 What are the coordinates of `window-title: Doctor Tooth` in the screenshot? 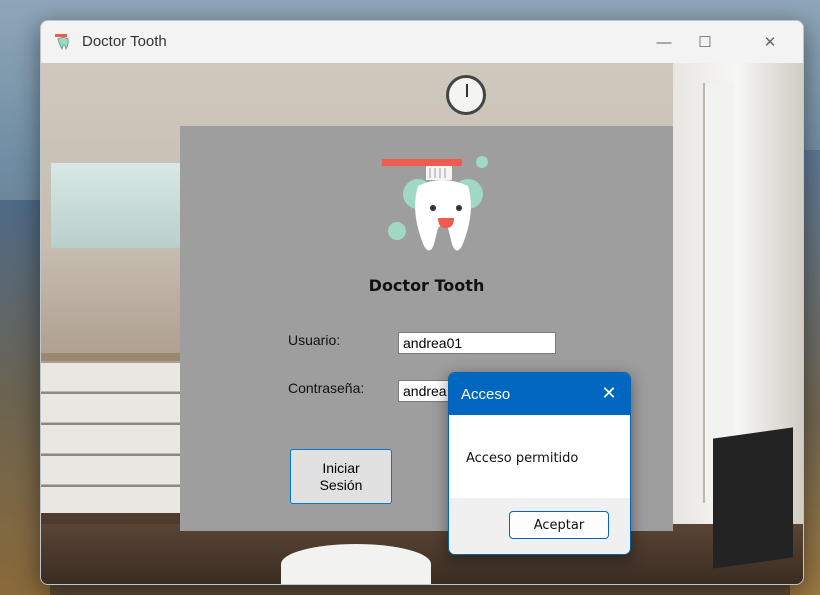 It's located at (124, 41).